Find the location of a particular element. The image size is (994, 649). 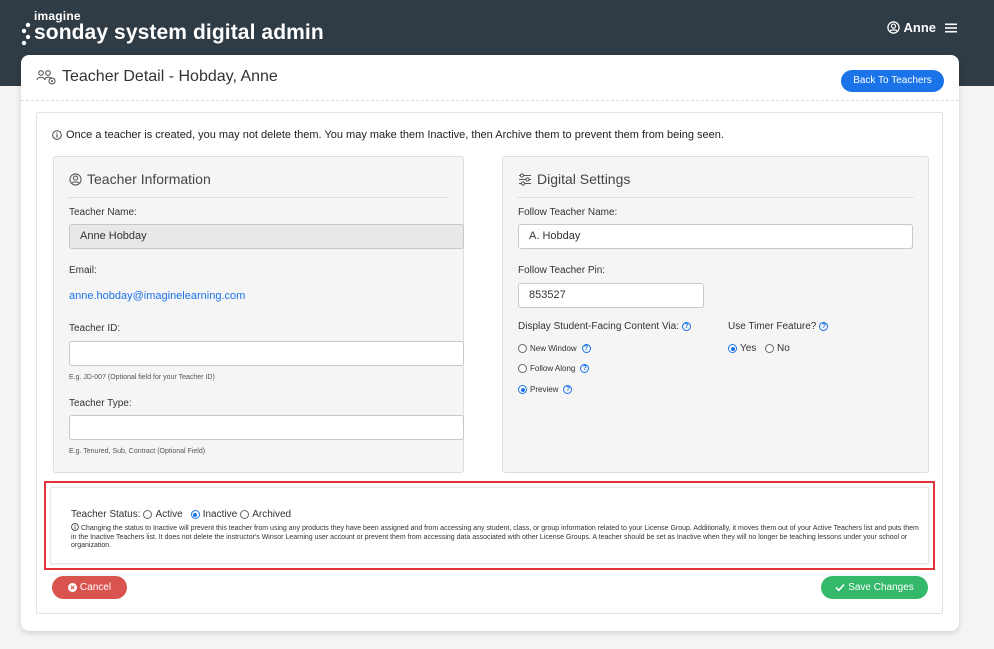

teacher-name-field: Anne Hobday is located at coordinates (266, 236).